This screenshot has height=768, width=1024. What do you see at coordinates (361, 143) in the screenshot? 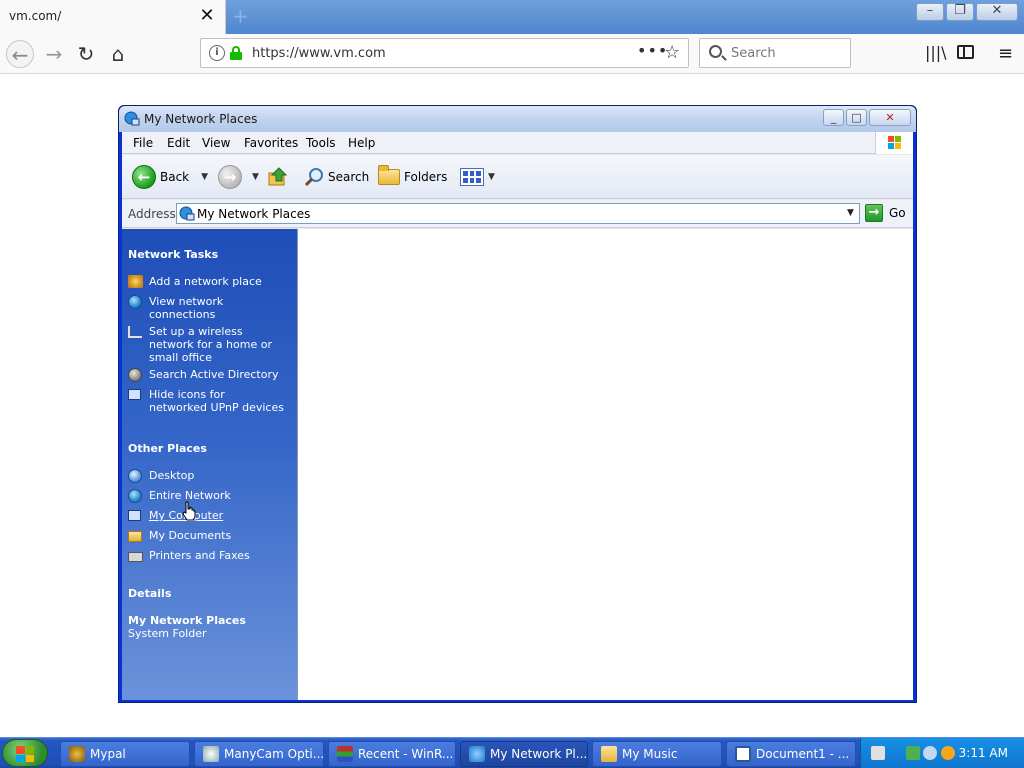
I see `menu-help: Help` at bounding box center [361, 143].